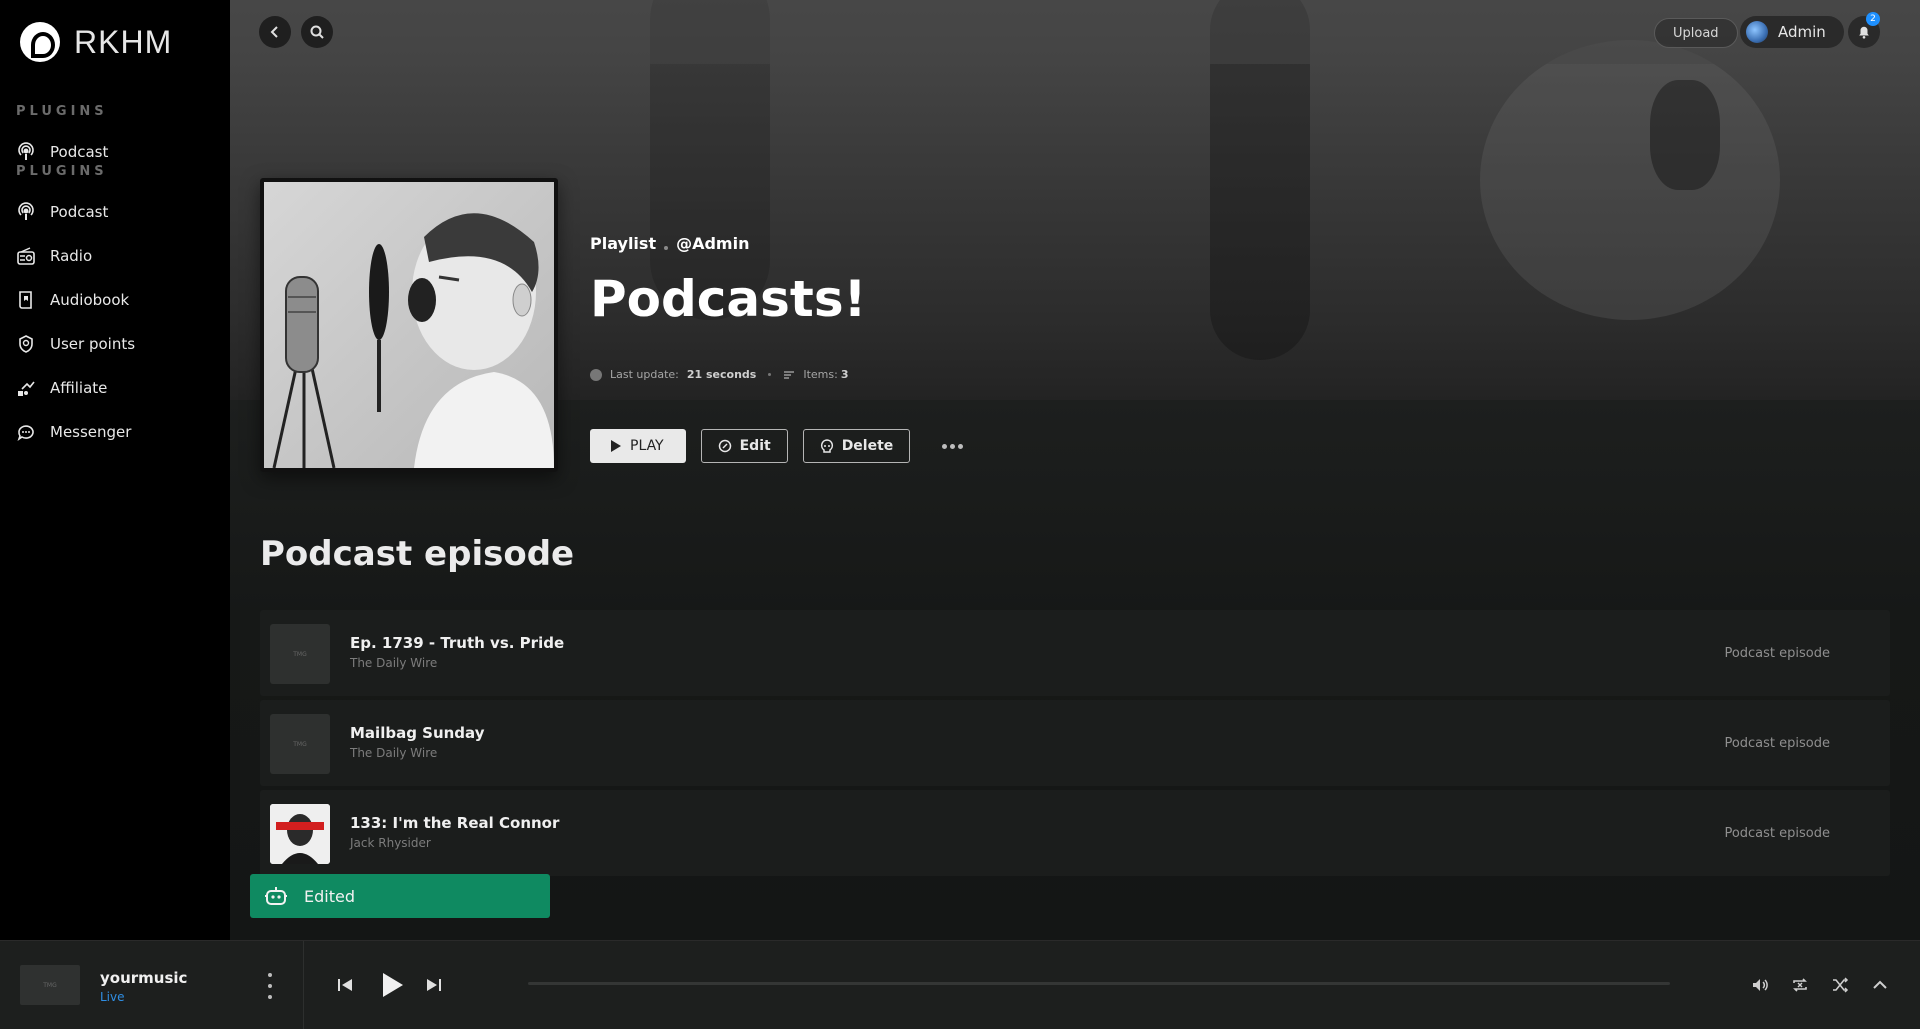 Image resolution: width=1920 pixels, height=1029 pixels. What do you see at coordinates (71, 256) in the screenshot?
I see `sidebar-item-label: Radio` at bounding box center [71, 256].